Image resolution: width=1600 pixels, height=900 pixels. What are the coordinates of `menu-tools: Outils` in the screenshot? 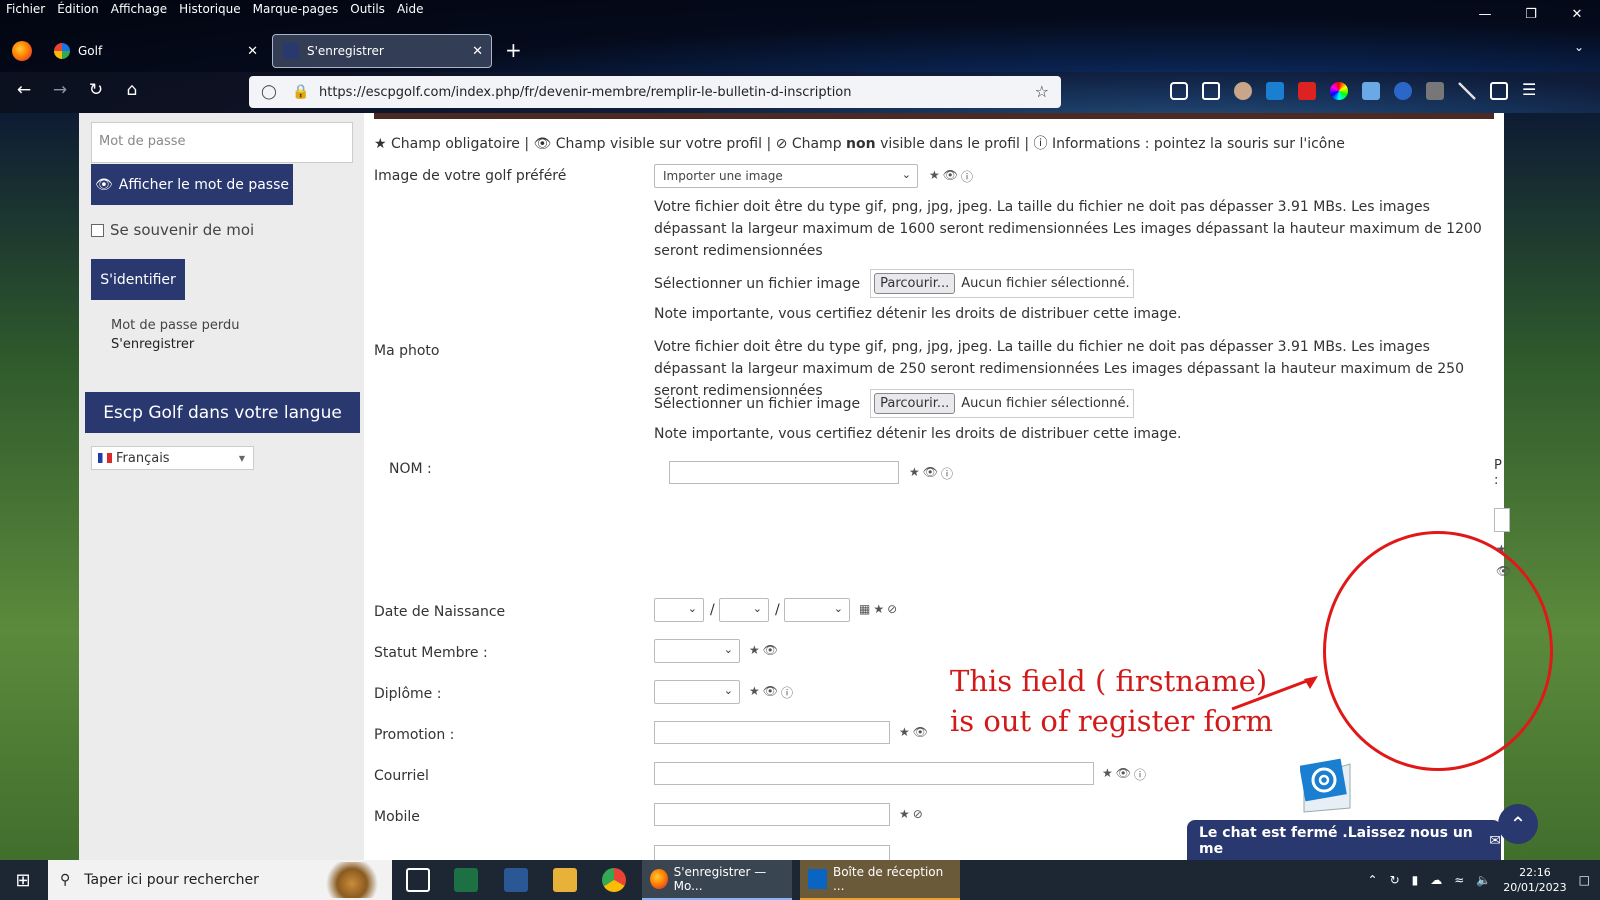 It's located at (367, 11).